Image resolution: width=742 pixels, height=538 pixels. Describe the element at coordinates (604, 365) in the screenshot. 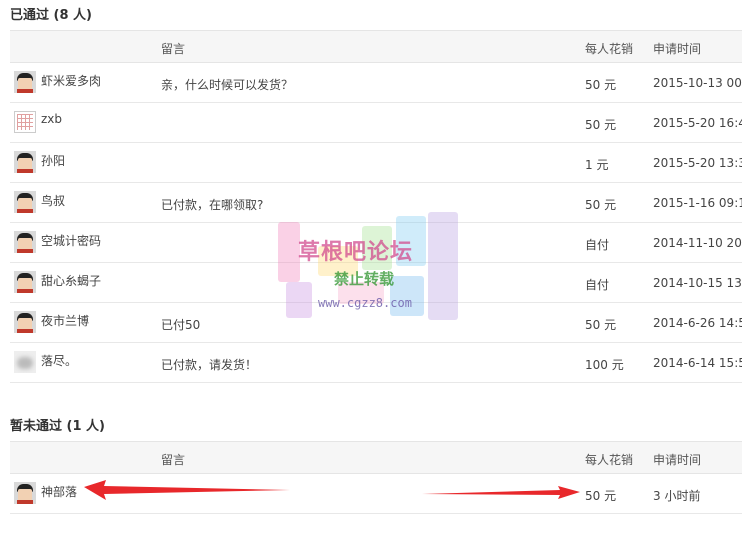

I see `cost-value: 100 元` at that location.